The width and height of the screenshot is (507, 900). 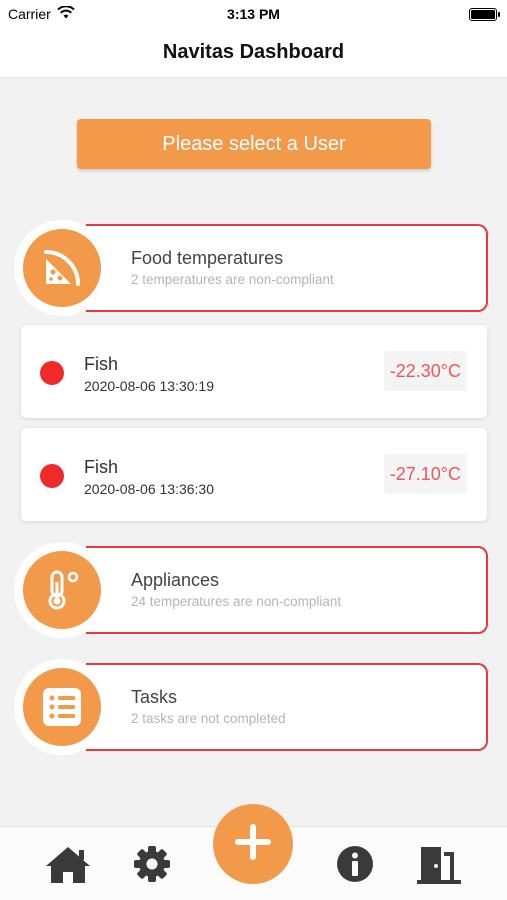 I want to click on reading-temperature: -22.30°C, so click(x=425, y=371).